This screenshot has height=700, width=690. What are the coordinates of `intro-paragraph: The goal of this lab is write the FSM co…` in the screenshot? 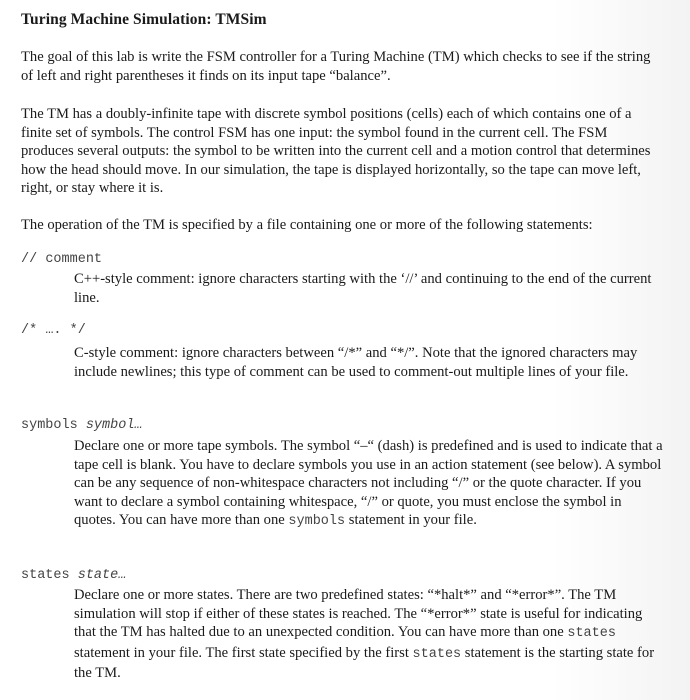 It's located at (336, 66).